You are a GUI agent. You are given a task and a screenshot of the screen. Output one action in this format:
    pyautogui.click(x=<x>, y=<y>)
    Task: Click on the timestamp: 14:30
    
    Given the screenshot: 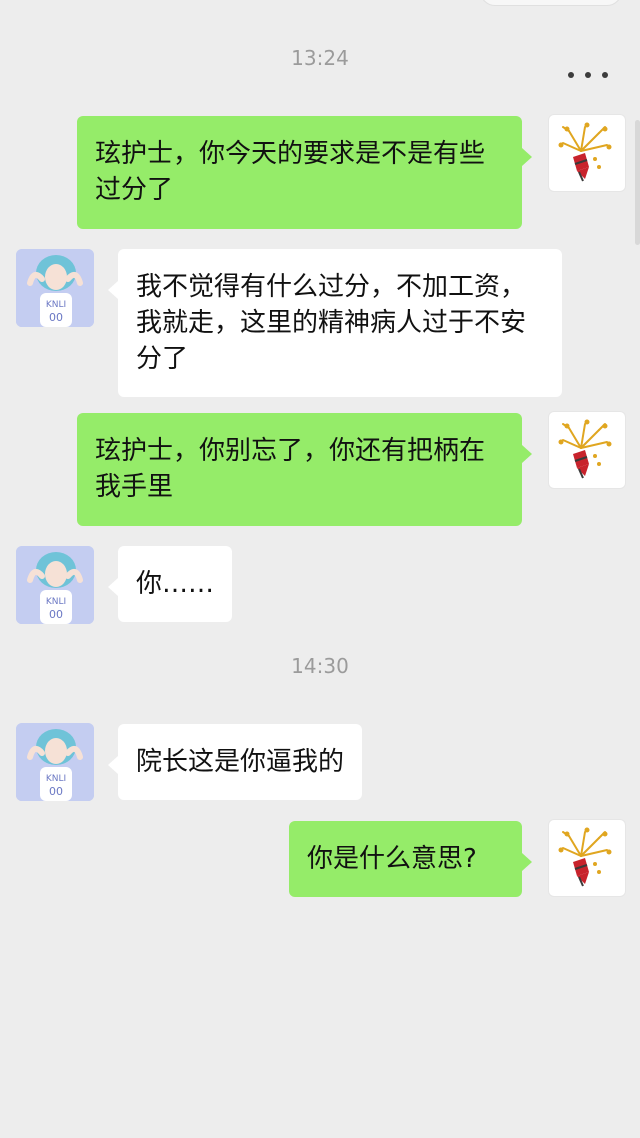 What is the action you would take?
    pyautogui.click(x=320, y=666)
    